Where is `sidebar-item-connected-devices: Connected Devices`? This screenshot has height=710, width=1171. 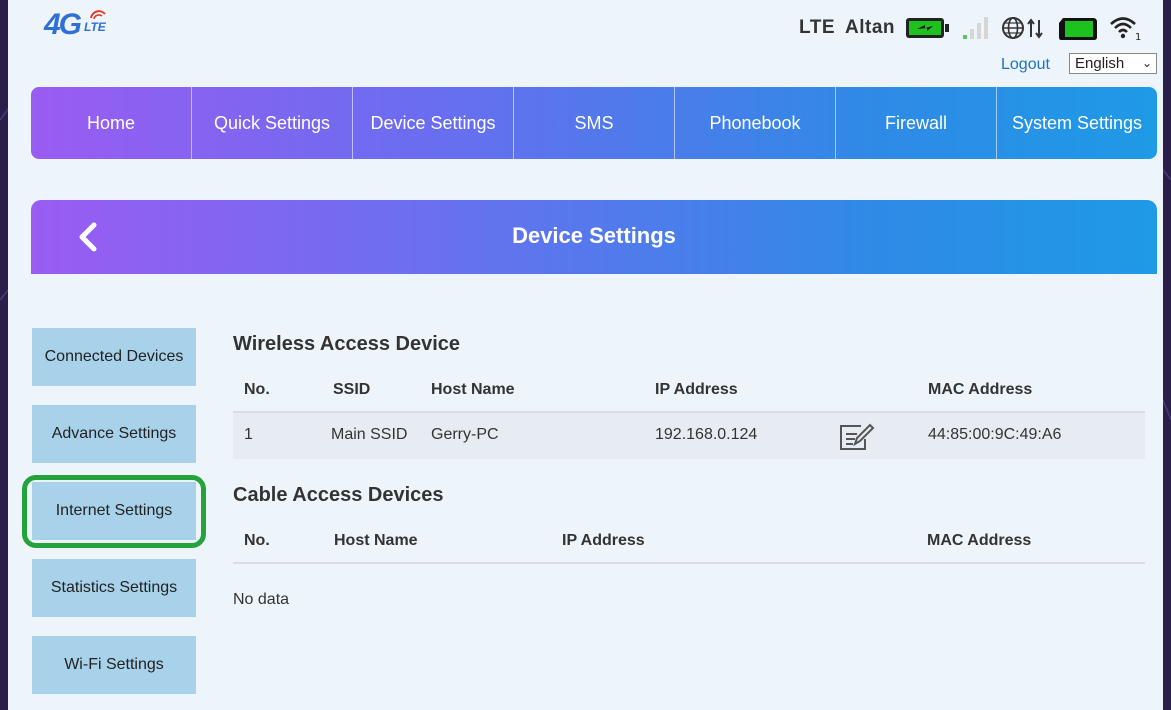 sidebar-item-connected-devices: Connected Devices is located at coordinates (114, 357).